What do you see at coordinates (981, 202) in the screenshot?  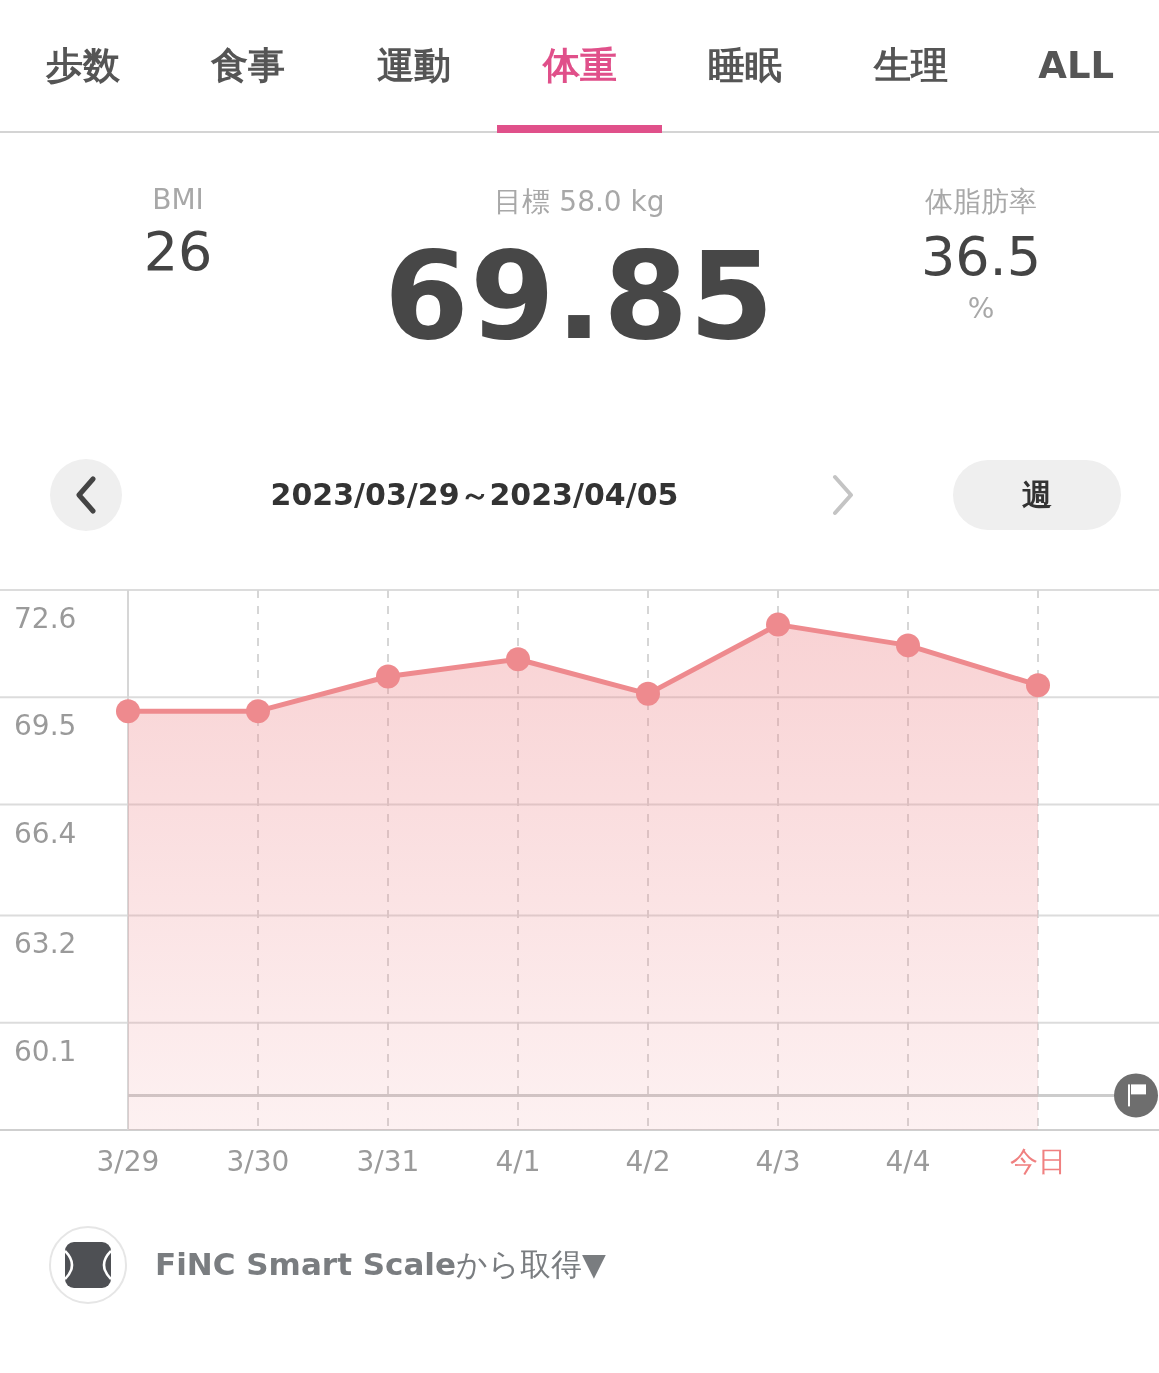 I see `body-fat-label: 体脂肪率` at bounding box center [981, 202].